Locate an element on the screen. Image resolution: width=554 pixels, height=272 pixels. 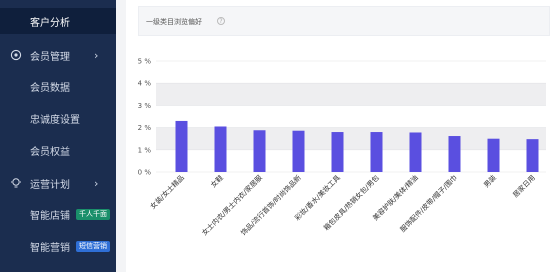
x-tick-label: 女鞋 is located at coordinates (217, 181).